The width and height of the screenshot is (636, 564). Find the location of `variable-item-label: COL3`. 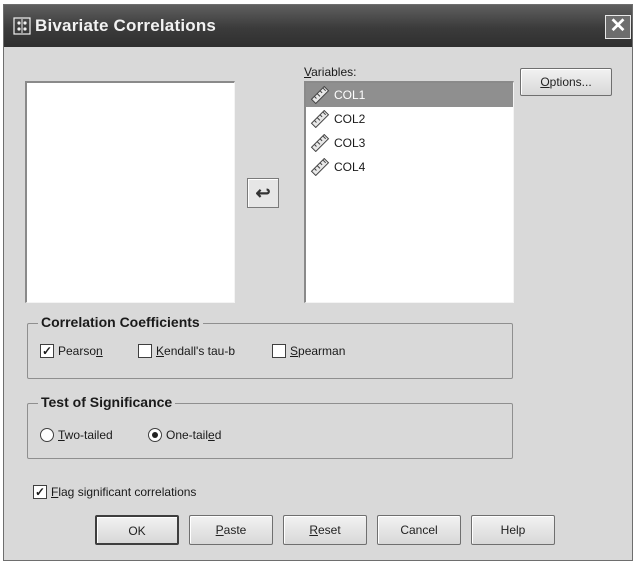

variable-item-label: COL3 is located at coordinates (350, 143).